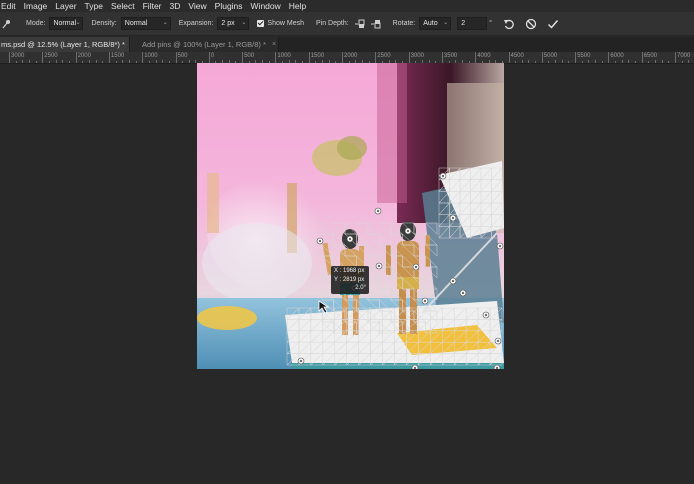 The width and height of the screenshot is (694, 484). What do you see at coordinates (67, 44) in the screenshot?
I see `tab-ms-psd: ms.psd @ 12.5% (Layer 1, RGB/8*) * ×` at bounding box center [67, 44].